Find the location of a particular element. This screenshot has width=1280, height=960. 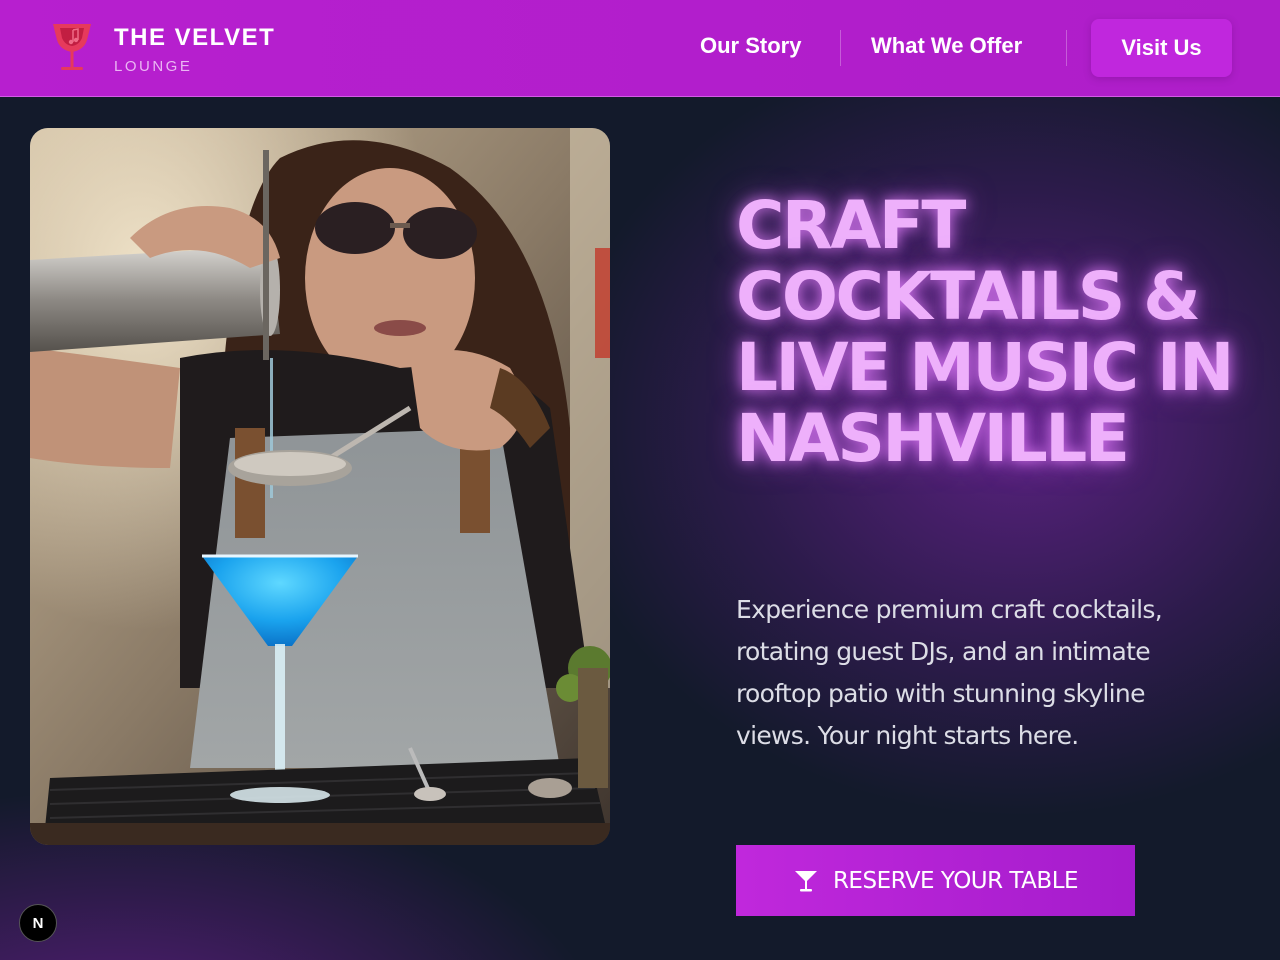

brand-subtitle: LOUNGE is located at coordinates (153, 66).